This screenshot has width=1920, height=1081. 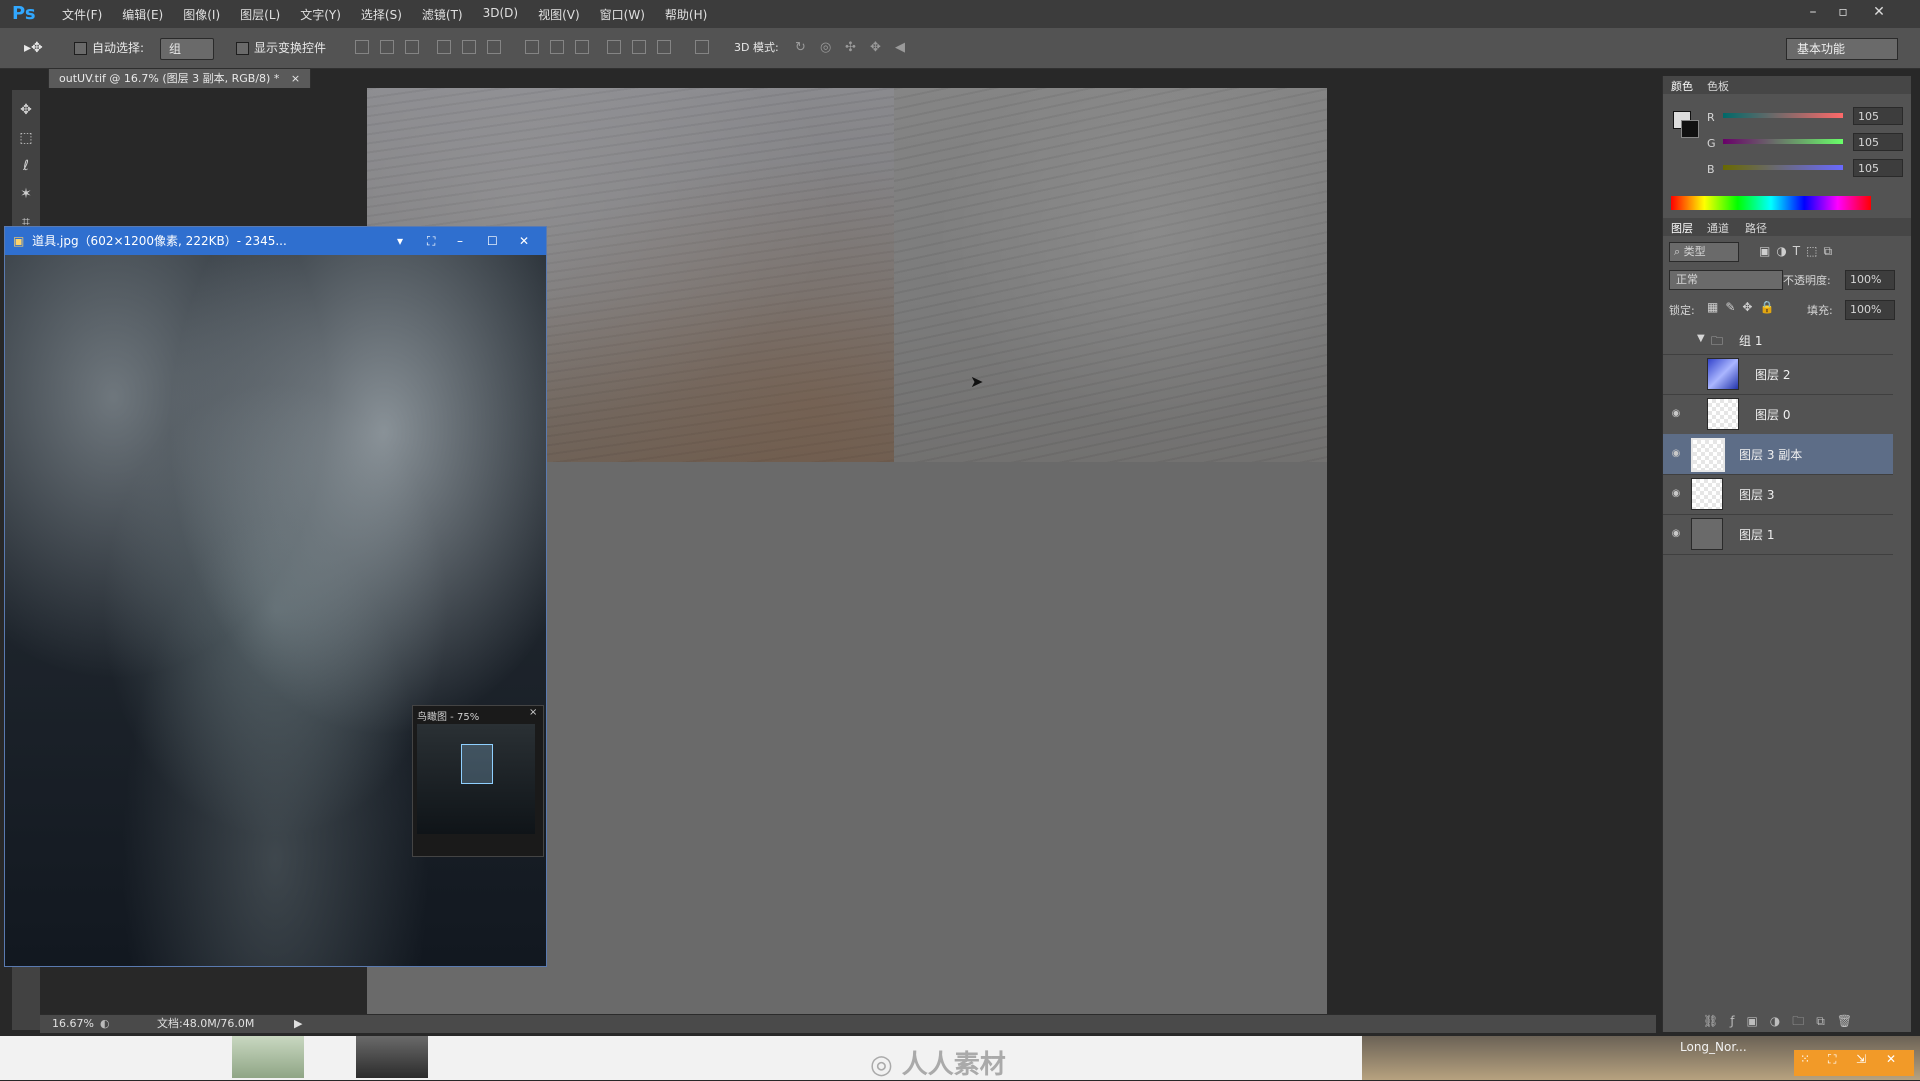 What do you see at coordinates (1682, 86) in the screenshot?
I see `tab-color: 颜色` at bounding box center [1682, 86].